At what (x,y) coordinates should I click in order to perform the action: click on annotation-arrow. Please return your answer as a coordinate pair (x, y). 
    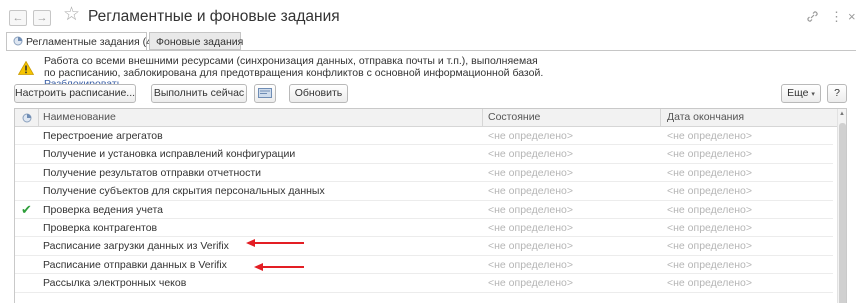
    Looking at the image, I should click on (276, 243).